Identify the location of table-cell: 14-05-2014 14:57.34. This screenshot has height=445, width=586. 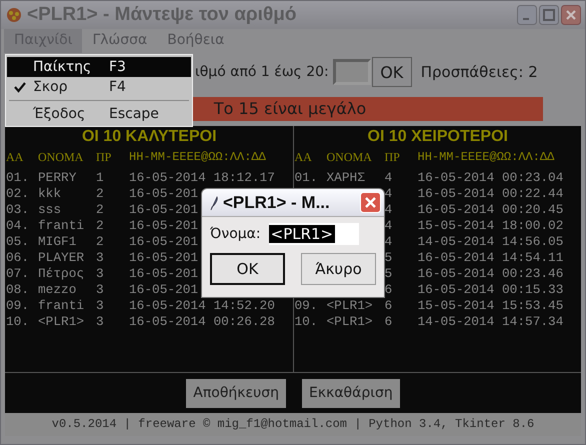
(491, 321).